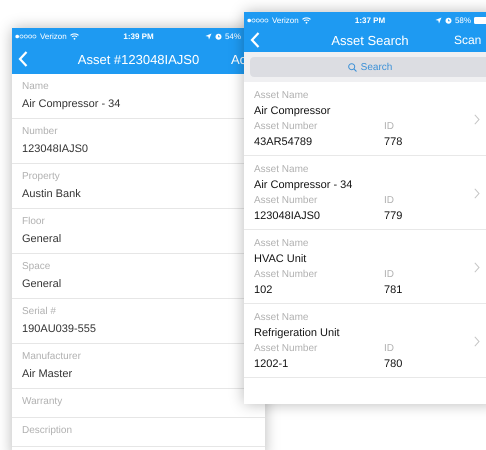  What do you see at coordinates (293, 111) in the screenshot?
I see `asset-name: Air Compressor` at bounding box center [293, 111].